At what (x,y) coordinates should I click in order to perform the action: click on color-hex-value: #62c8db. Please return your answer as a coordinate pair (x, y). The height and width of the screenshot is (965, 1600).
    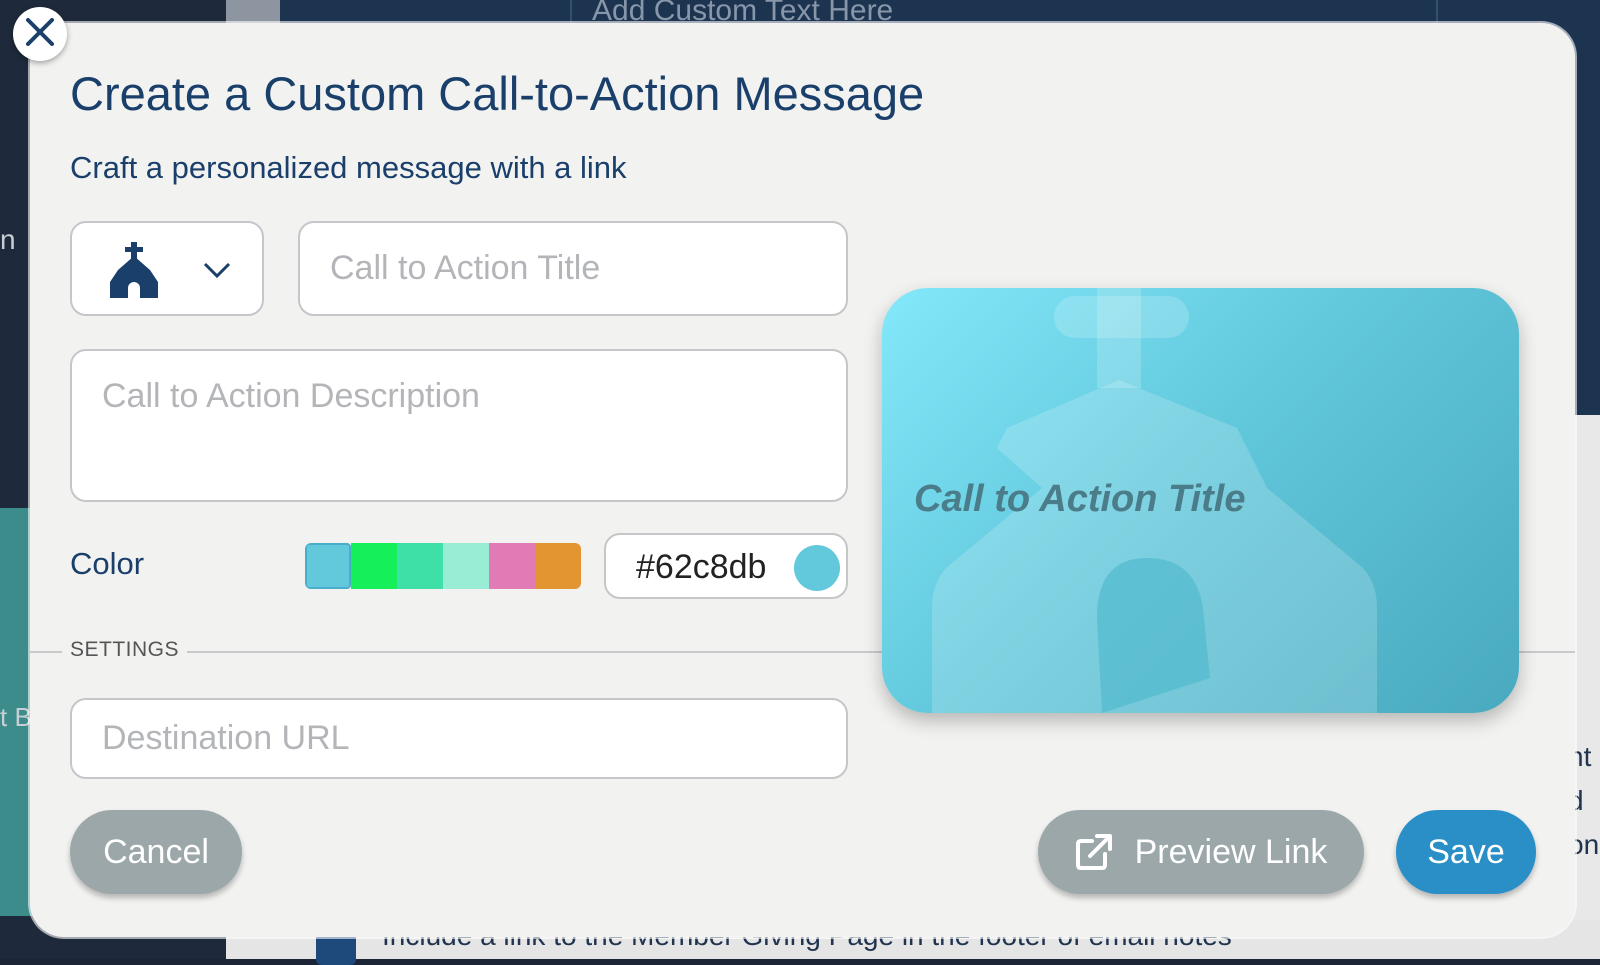
    Looking at the image, I should click on (701, 567).